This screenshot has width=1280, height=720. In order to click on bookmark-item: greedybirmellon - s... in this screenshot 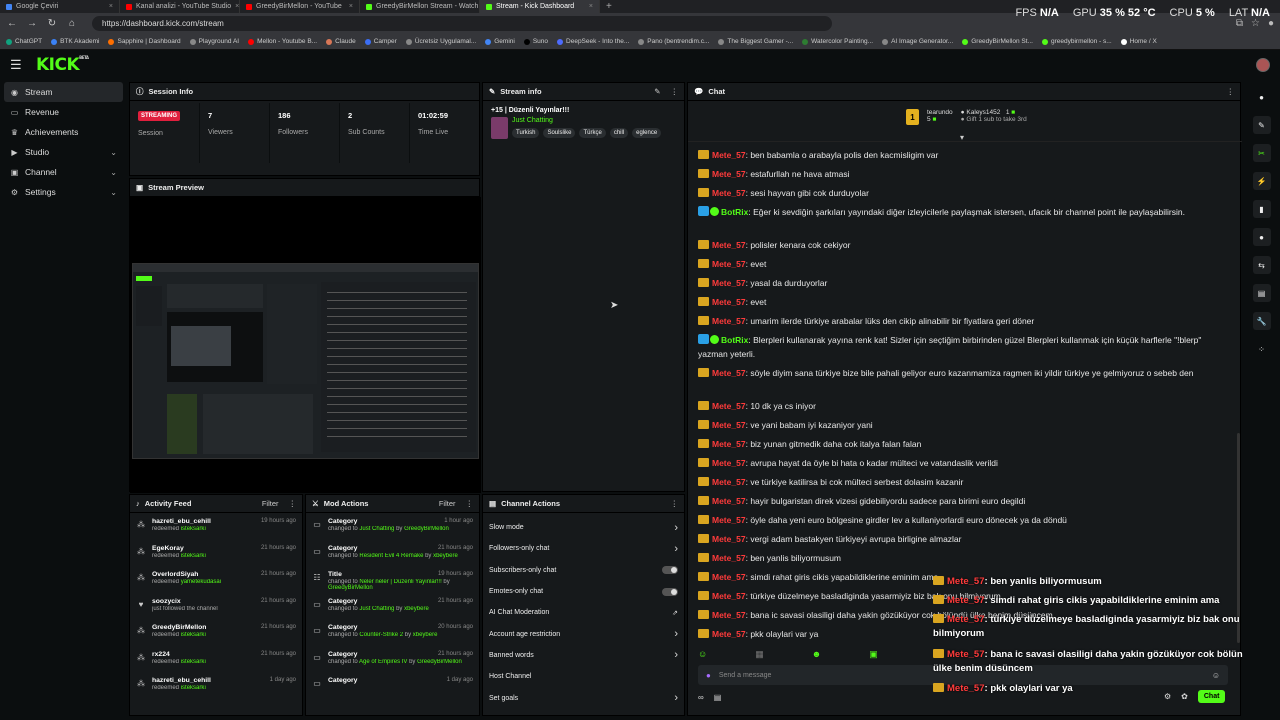, I will do `click(1077, 41)`.